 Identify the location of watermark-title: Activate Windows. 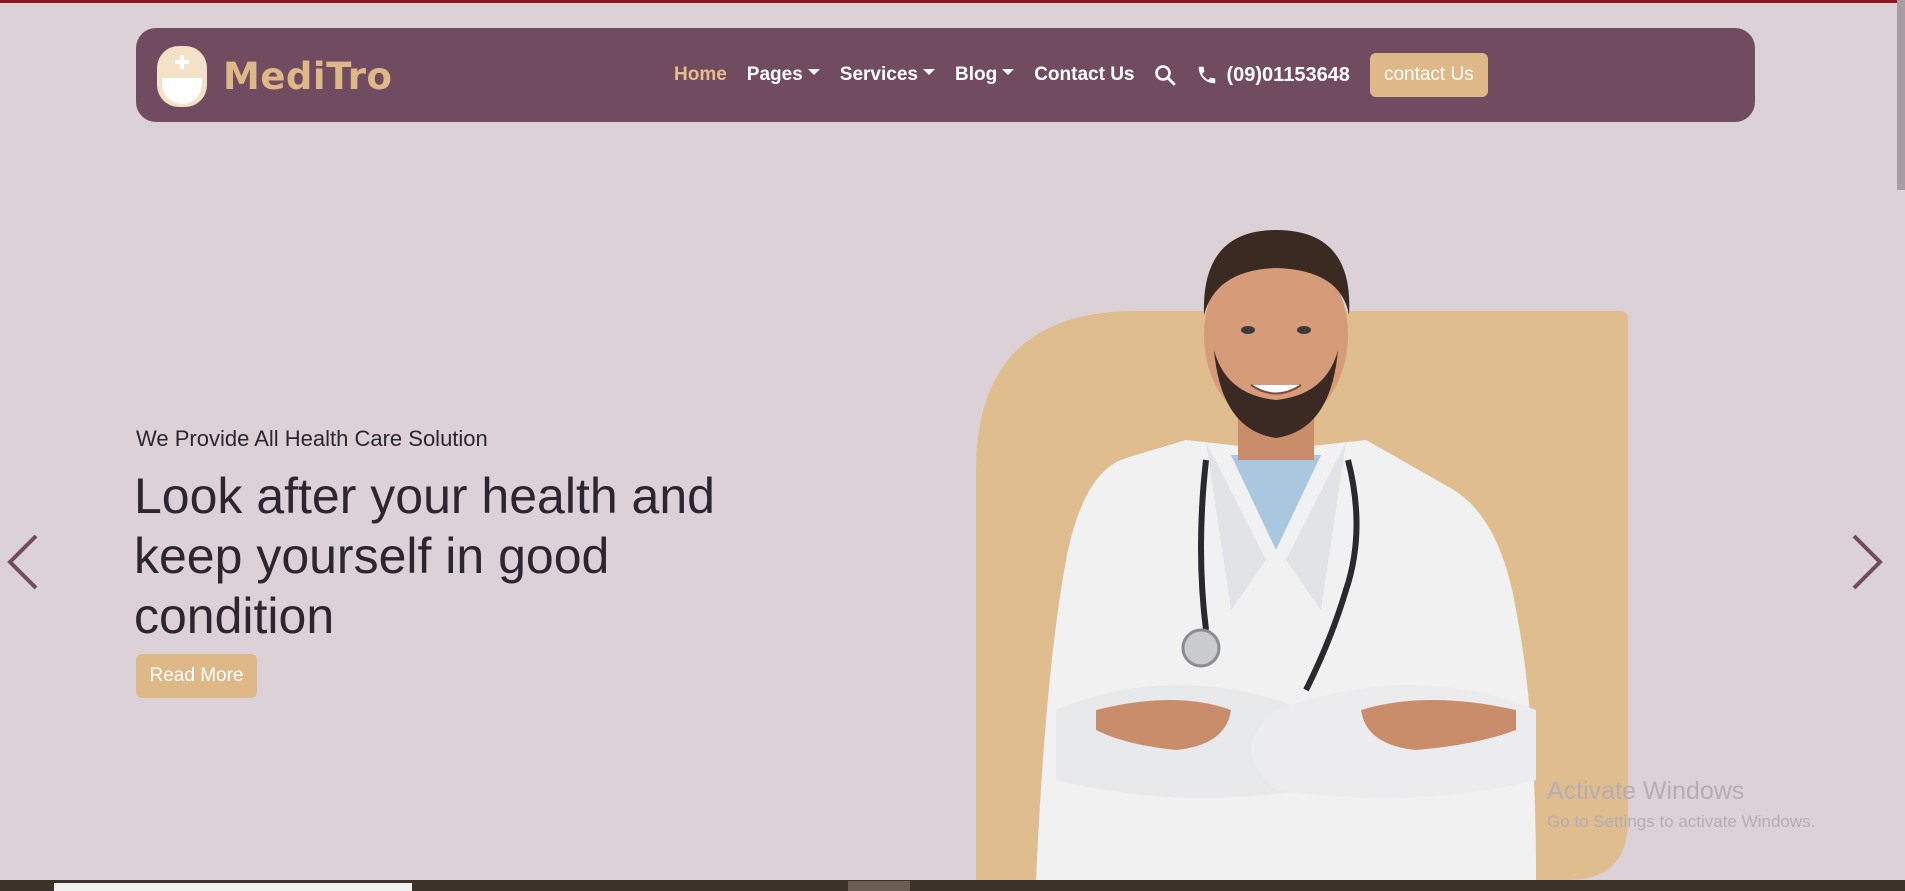
(1646, 791).